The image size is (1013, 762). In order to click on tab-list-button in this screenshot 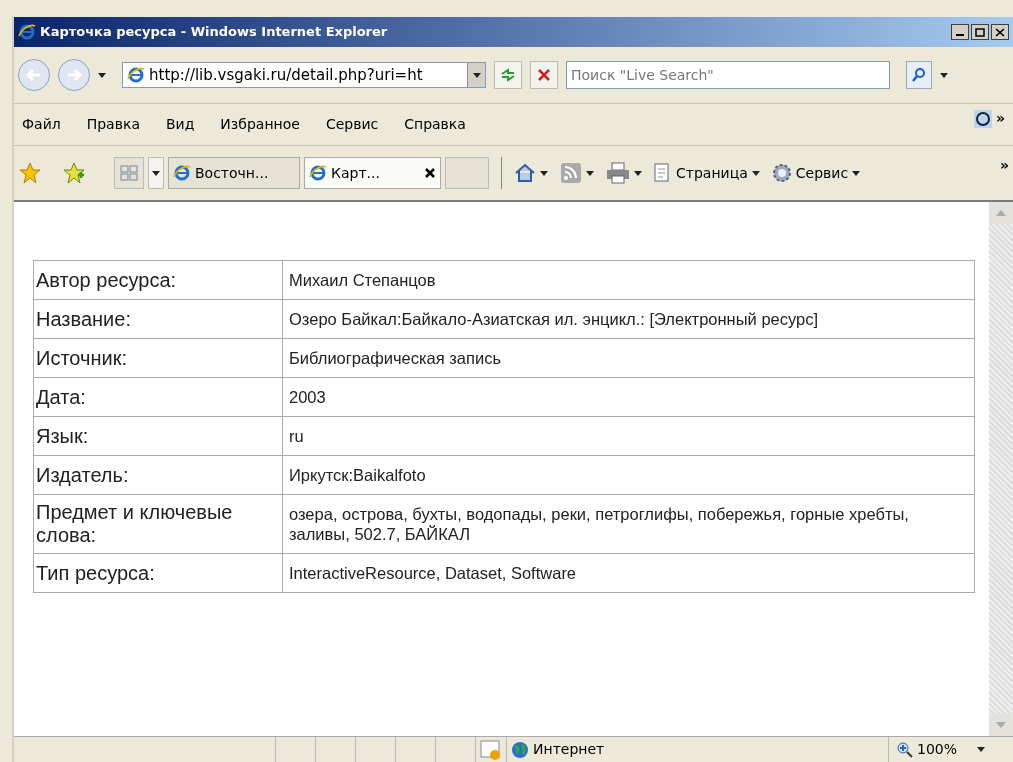, I will do `click(156, 173)`.